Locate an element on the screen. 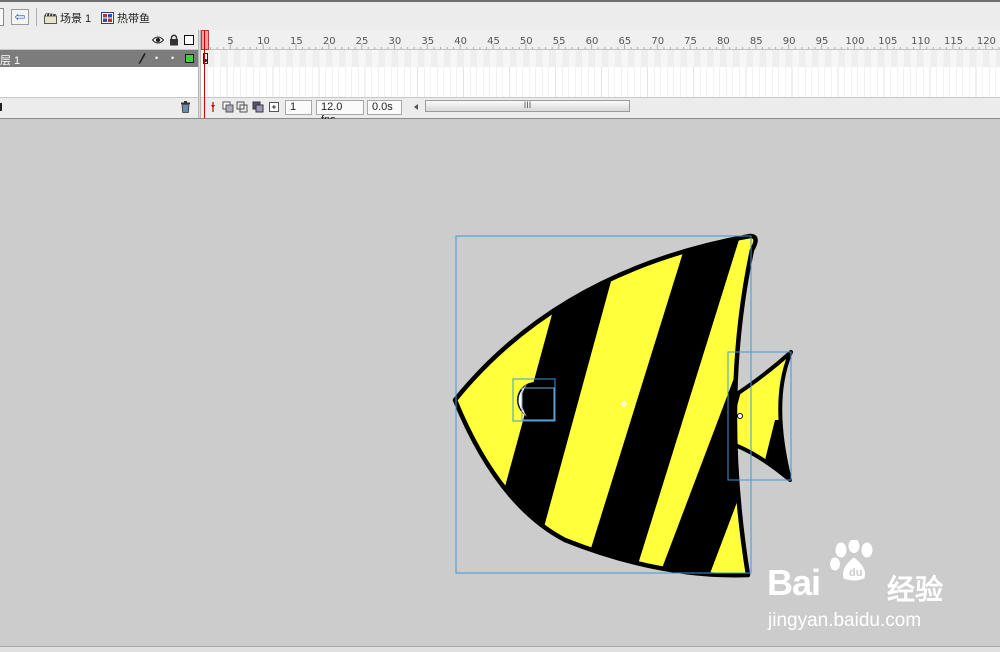 The image size is (1000, 652). ruler-label: 100 is located at coordinates (855, 41).